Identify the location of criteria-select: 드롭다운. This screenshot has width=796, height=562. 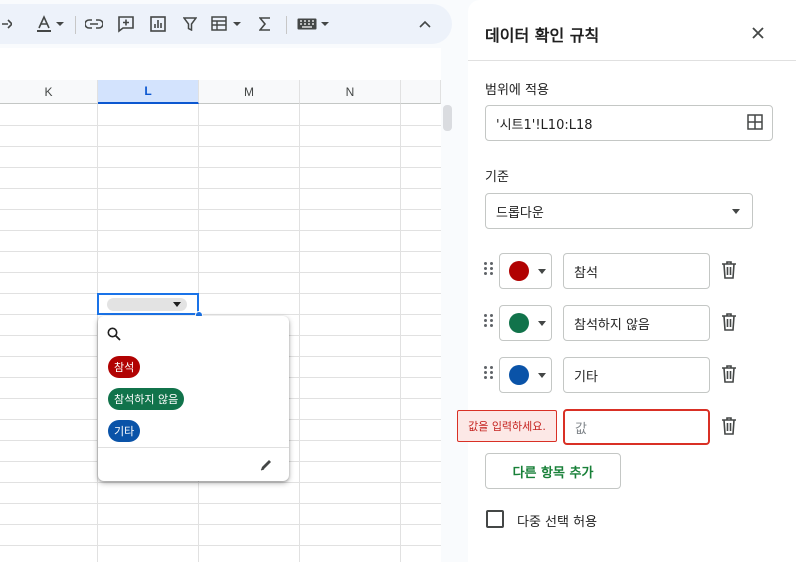
(619, 211).